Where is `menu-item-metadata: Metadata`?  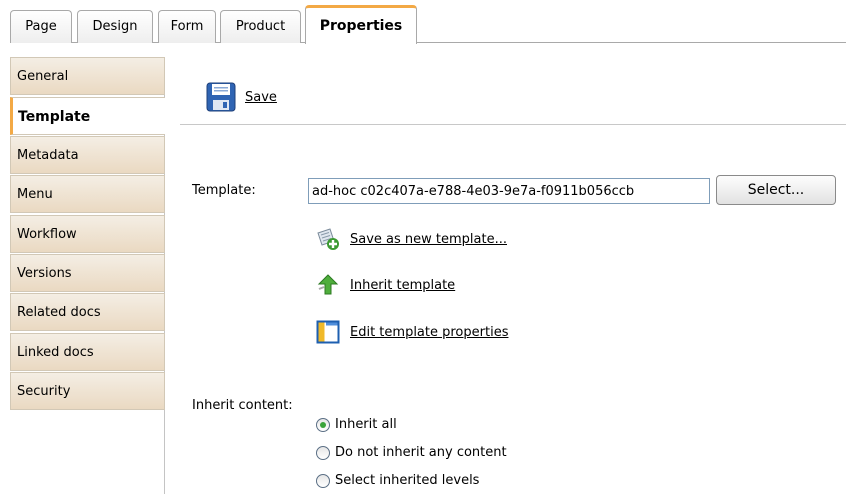
menu-item-metadata: Metadata is located at coordinates (87, 155).